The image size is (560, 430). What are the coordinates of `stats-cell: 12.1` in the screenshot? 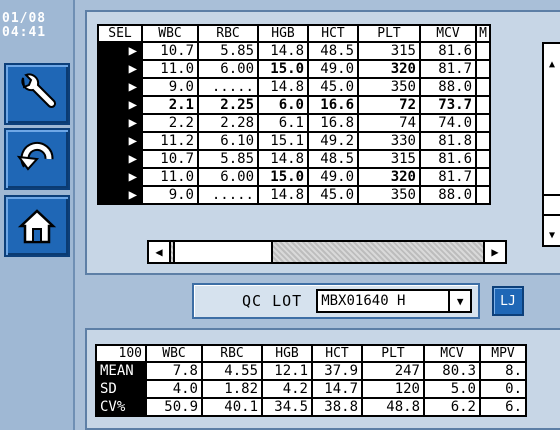 It's located at (287, 371).